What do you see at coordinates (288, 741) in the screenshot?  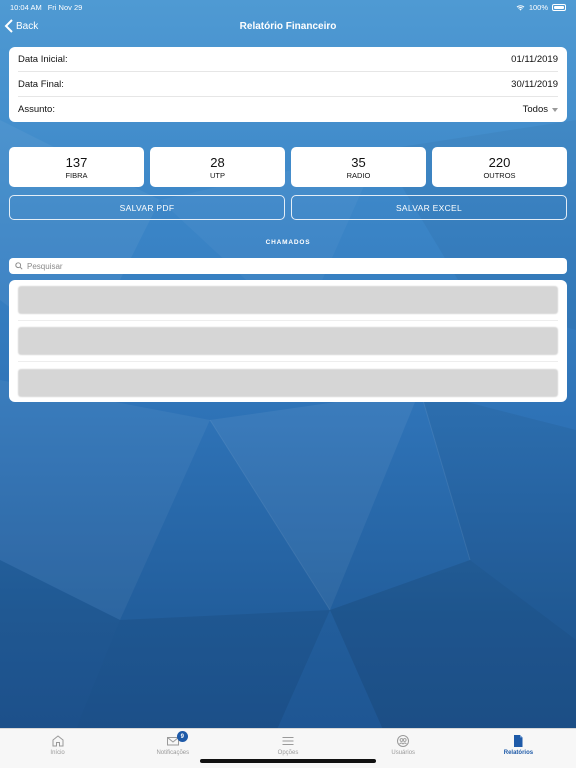 I see `menu-icon` at bounding box center [288, 741].